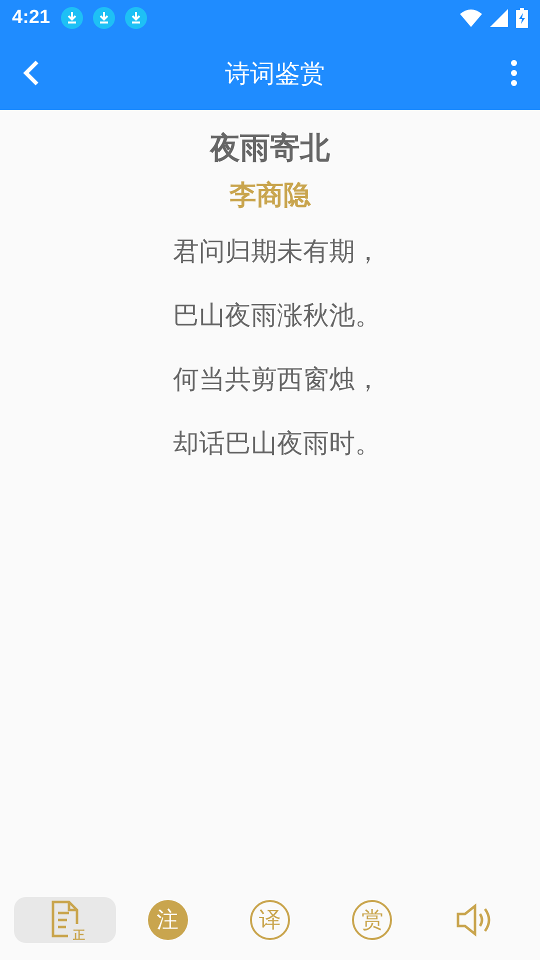  I want to click on tab: 赏, so click(372, 920).